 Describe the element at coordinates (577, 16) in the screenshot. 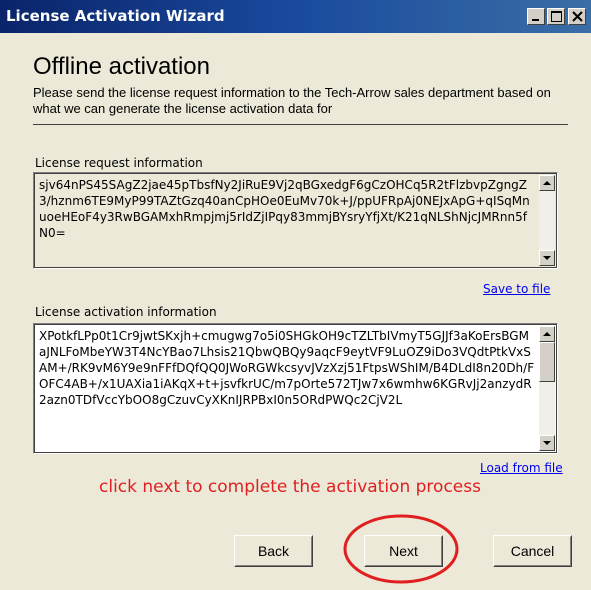

I see `close-icon` at that location.